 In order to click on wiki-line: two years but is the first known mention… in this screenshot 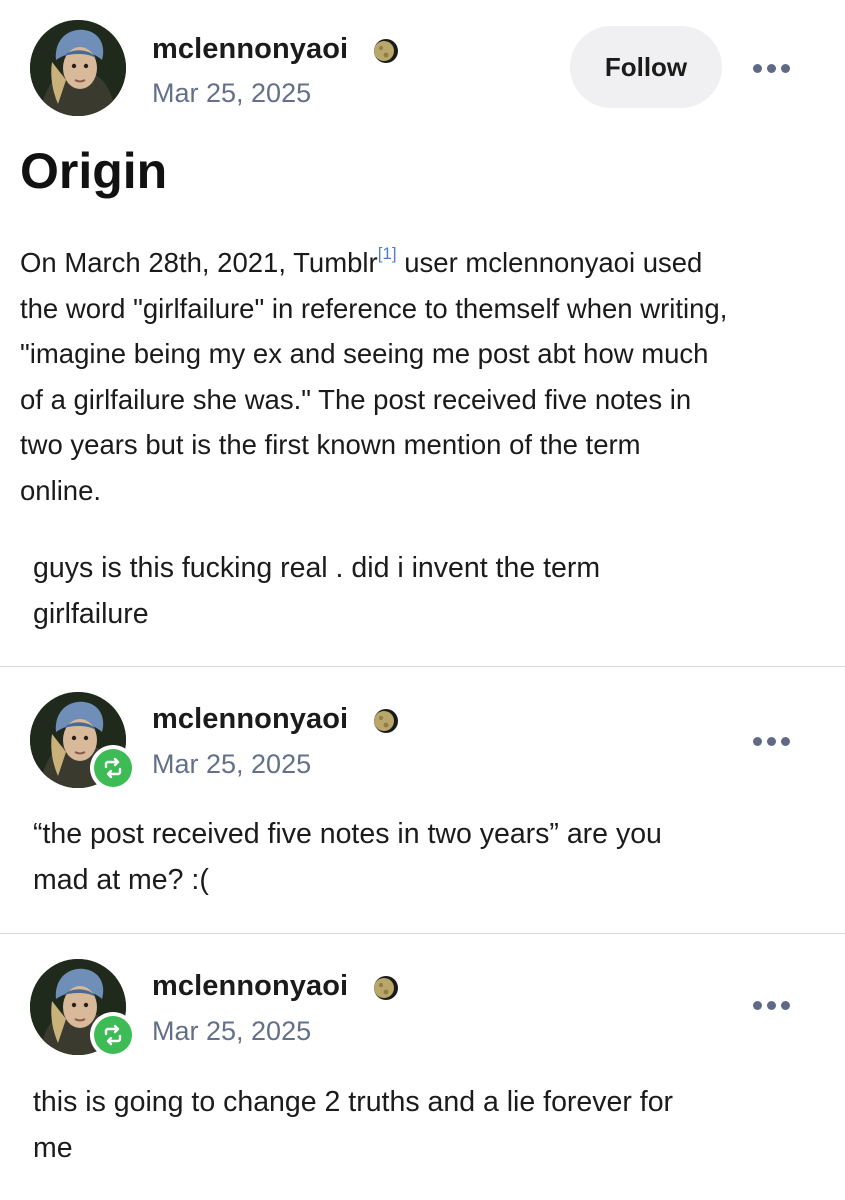, I will do `click(330, 444)`.